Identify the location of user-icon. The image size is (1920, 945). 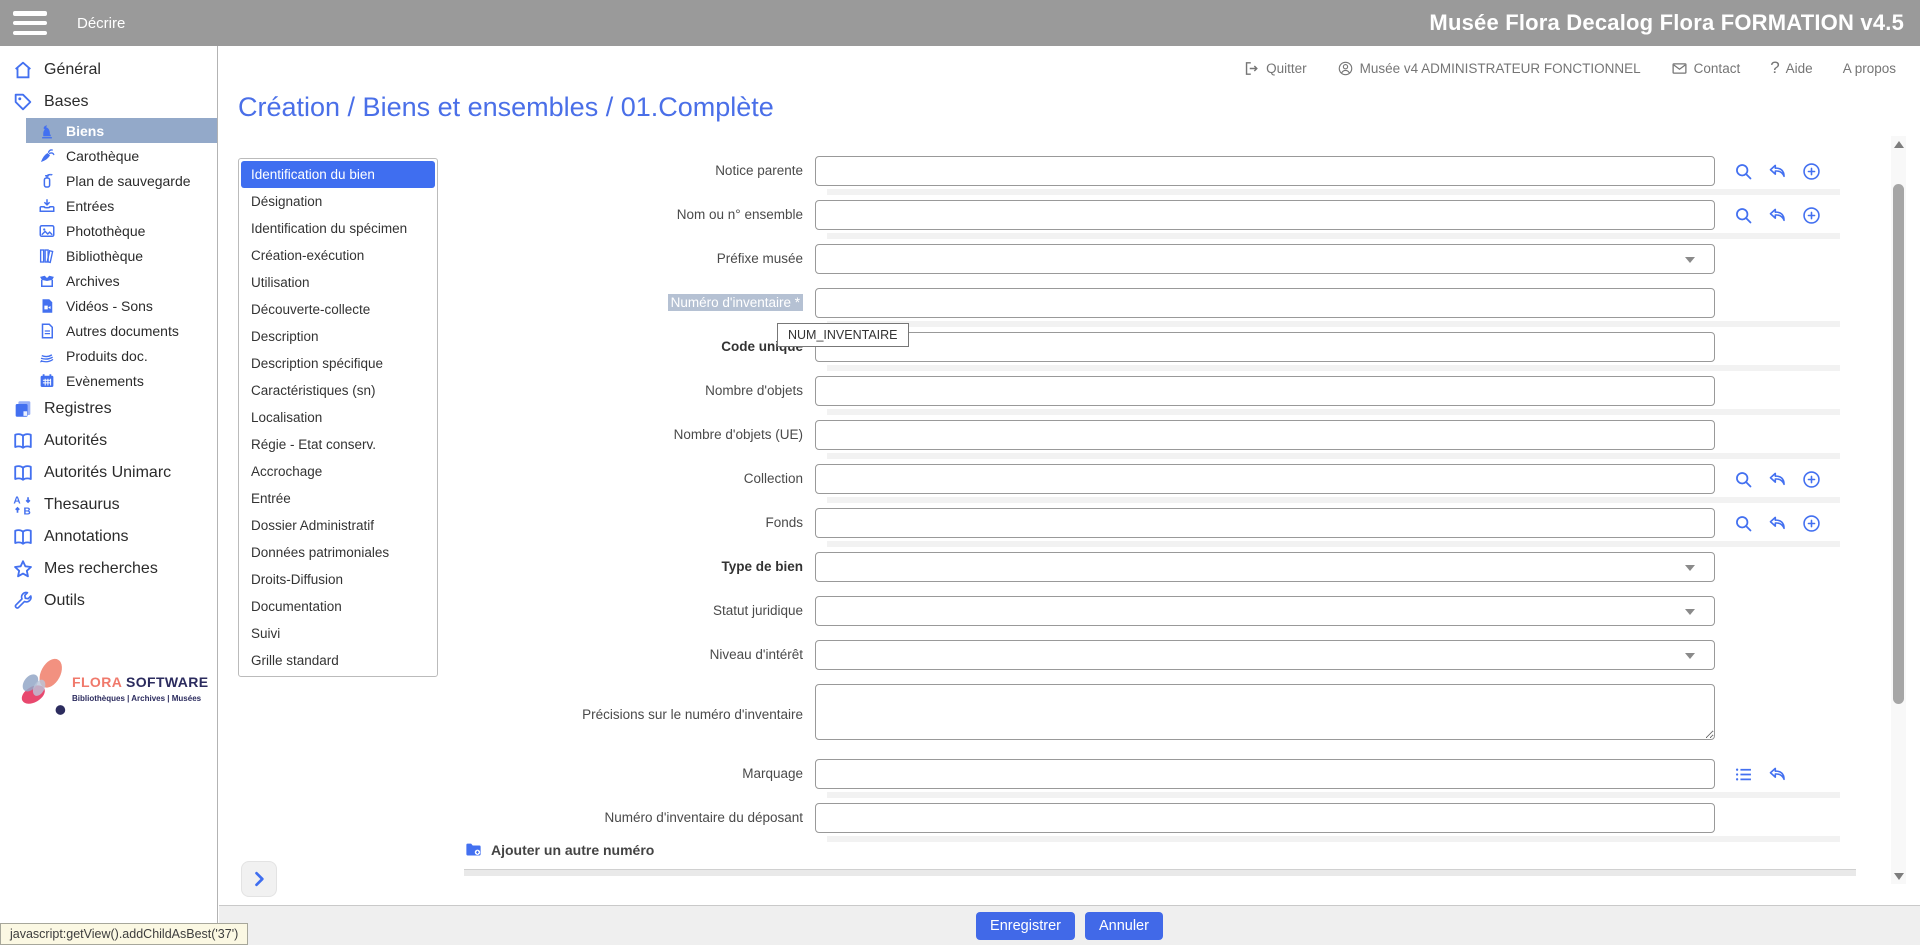
(1345, 68).